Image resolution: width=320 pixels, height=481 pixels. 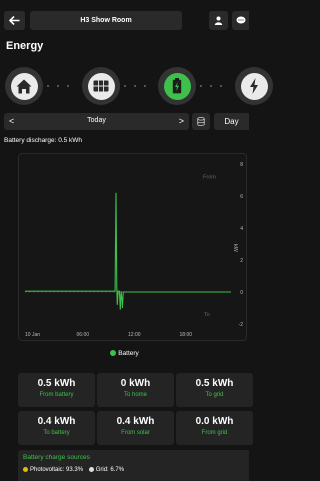 I want to click on stat-label: From grid, so click(x=214, y=433).